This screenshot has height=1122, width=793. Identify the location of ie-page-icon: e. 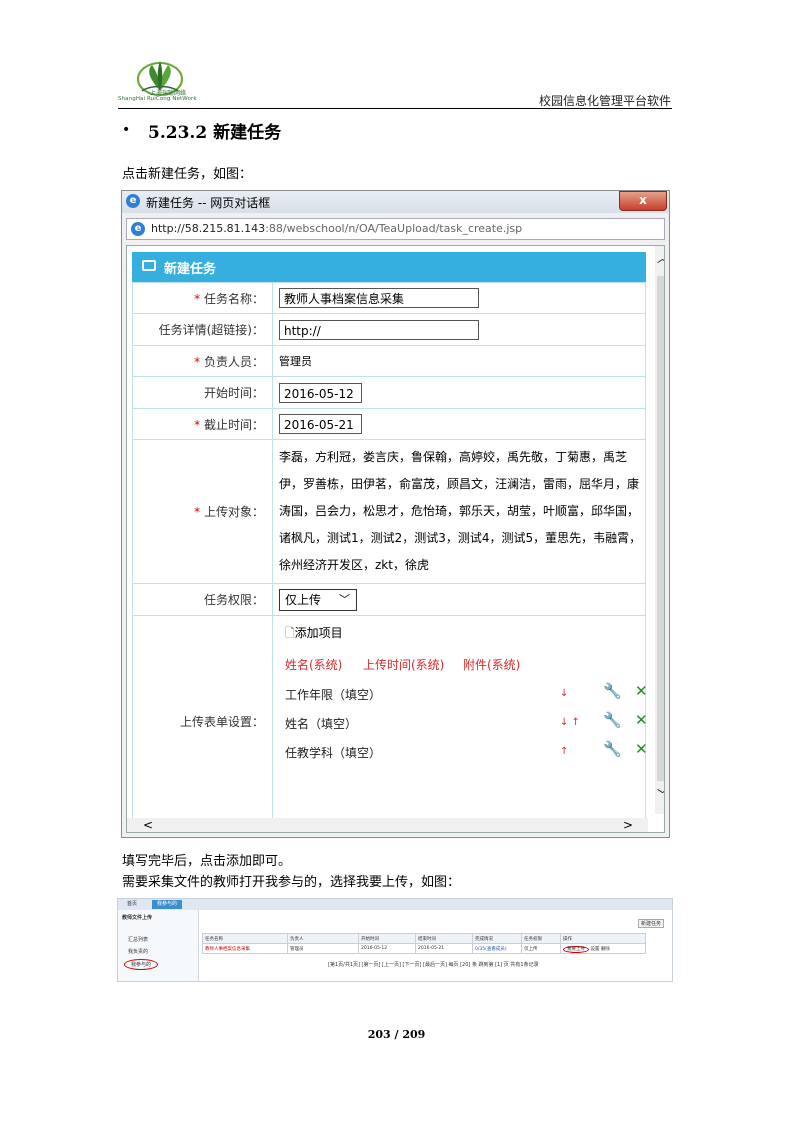
(138, 229).